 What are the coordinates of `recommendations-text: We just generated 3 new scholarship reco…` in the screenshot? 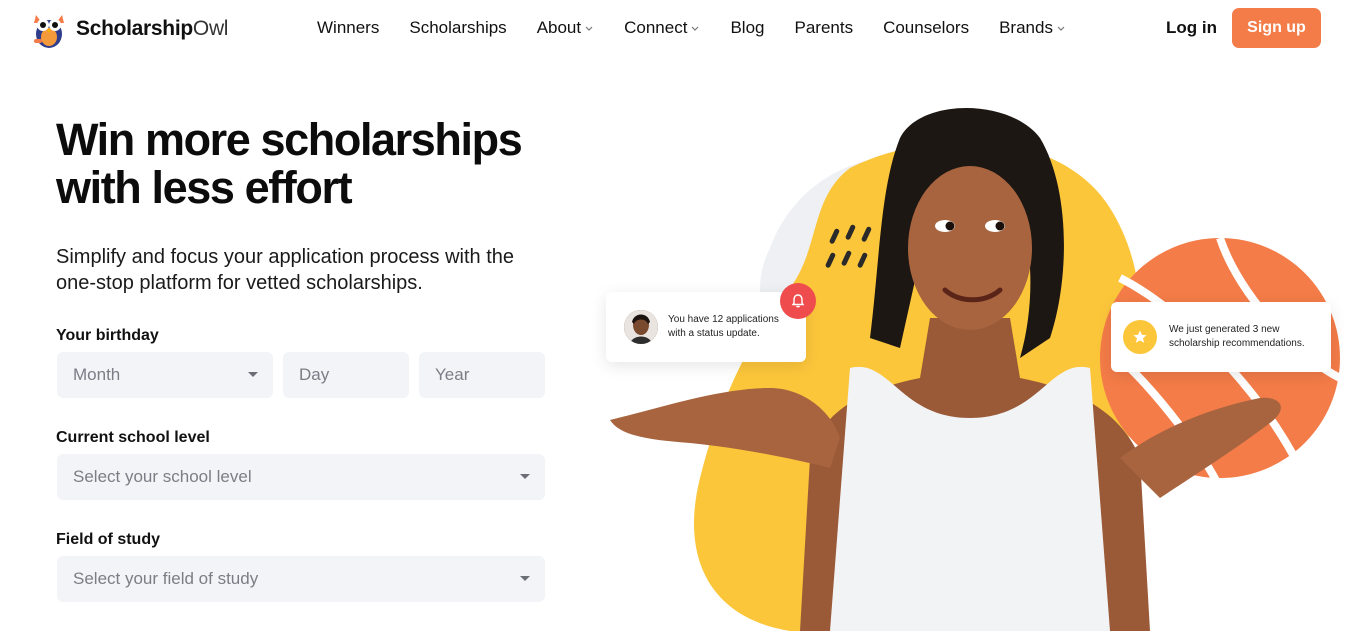 It's located at (1237, 337).